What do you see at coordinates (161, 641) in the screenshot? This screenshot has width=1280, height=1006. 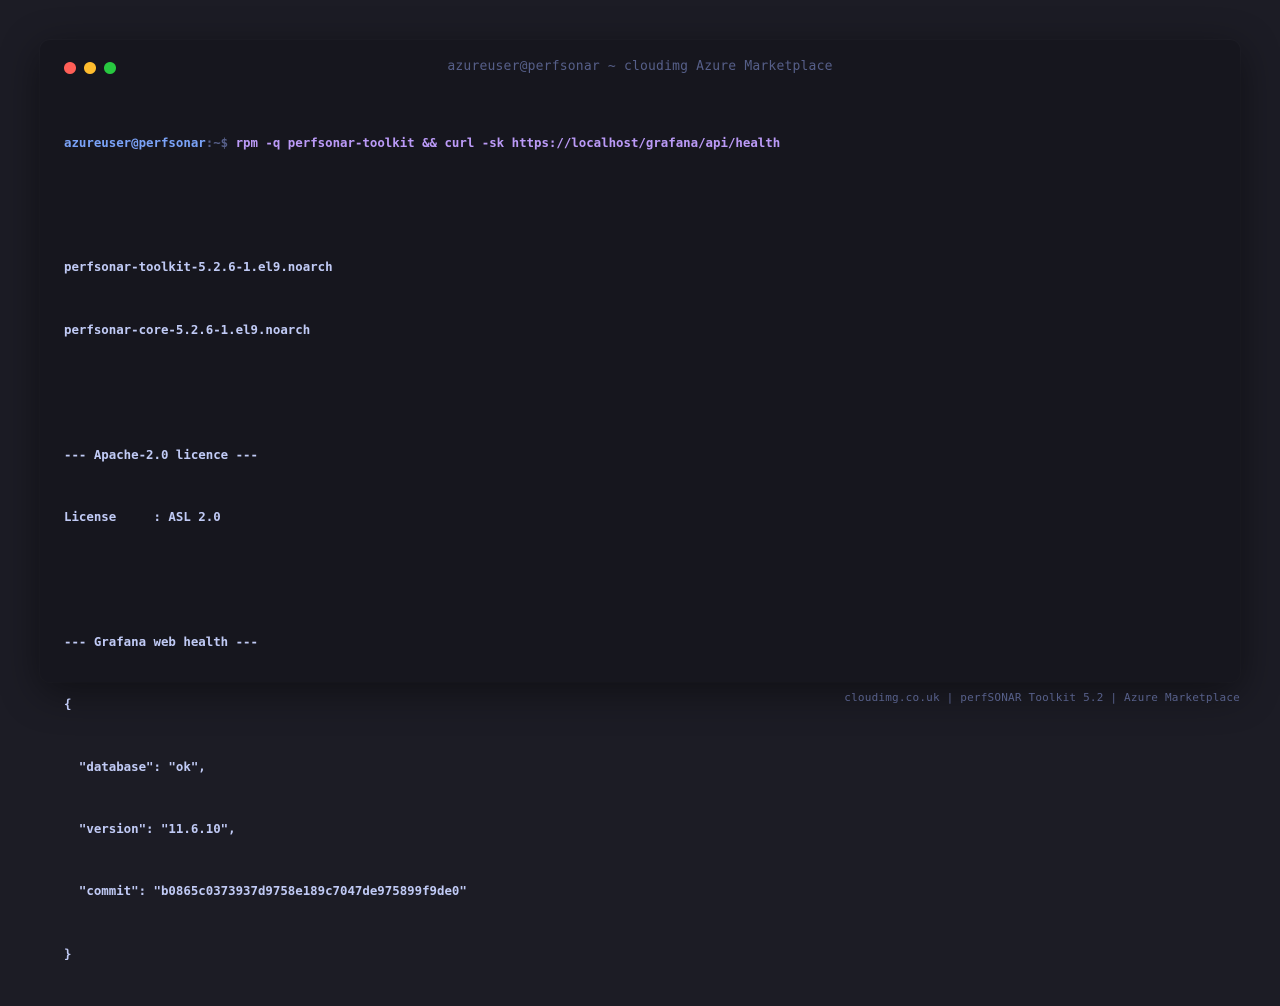 I see `output-line: --- Grafana web health ---` at bounding box center [161, 641].